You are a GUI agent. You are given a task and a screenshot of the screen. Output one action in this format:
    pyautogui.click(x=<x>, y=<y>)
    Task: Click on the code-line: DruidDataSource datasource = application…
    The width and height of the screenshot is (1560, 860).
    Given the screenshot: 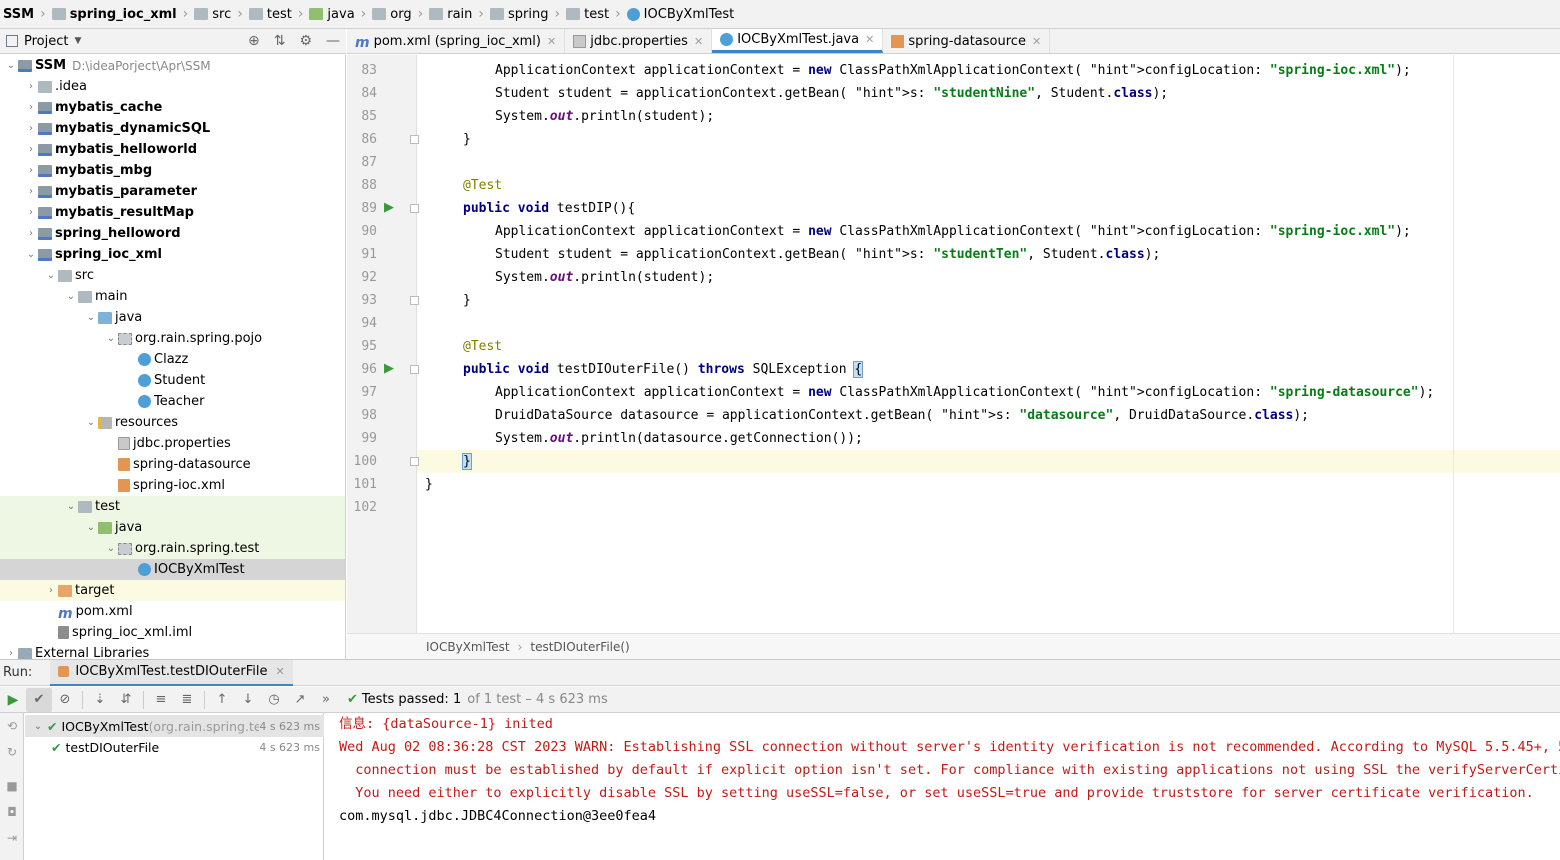 What is the action you would take?
    pyautogui.click(x=988, y=415)
    